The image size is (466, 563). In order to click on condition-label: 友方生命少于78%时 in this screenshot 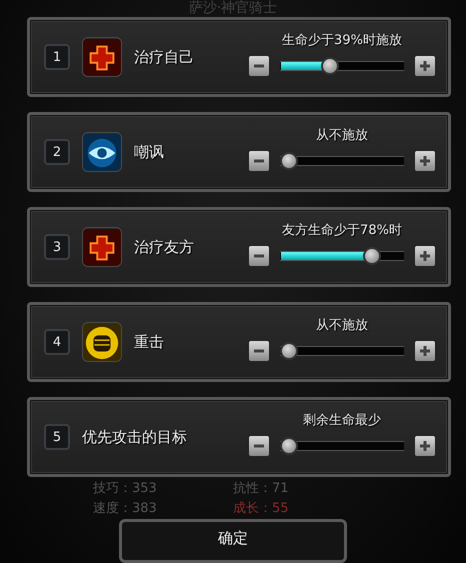, I will do `click(342, 230)`.